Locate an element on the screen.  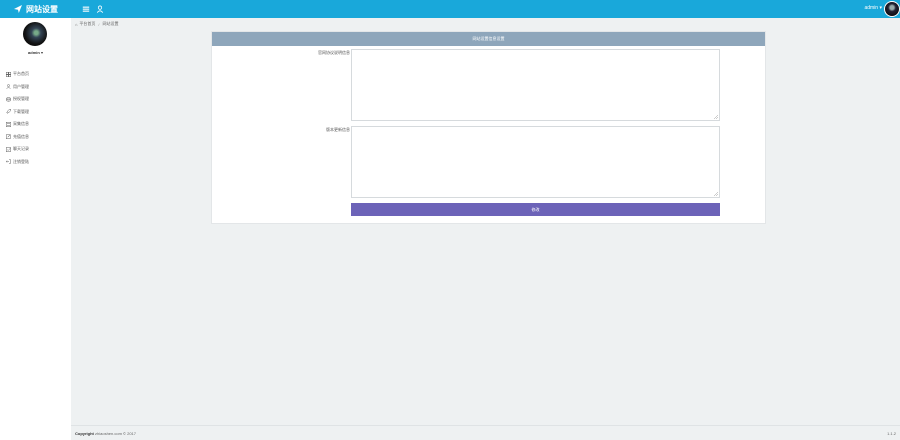
copyright-text: zhiaoshen.com © 2017 is located at coordinates (115, 433).